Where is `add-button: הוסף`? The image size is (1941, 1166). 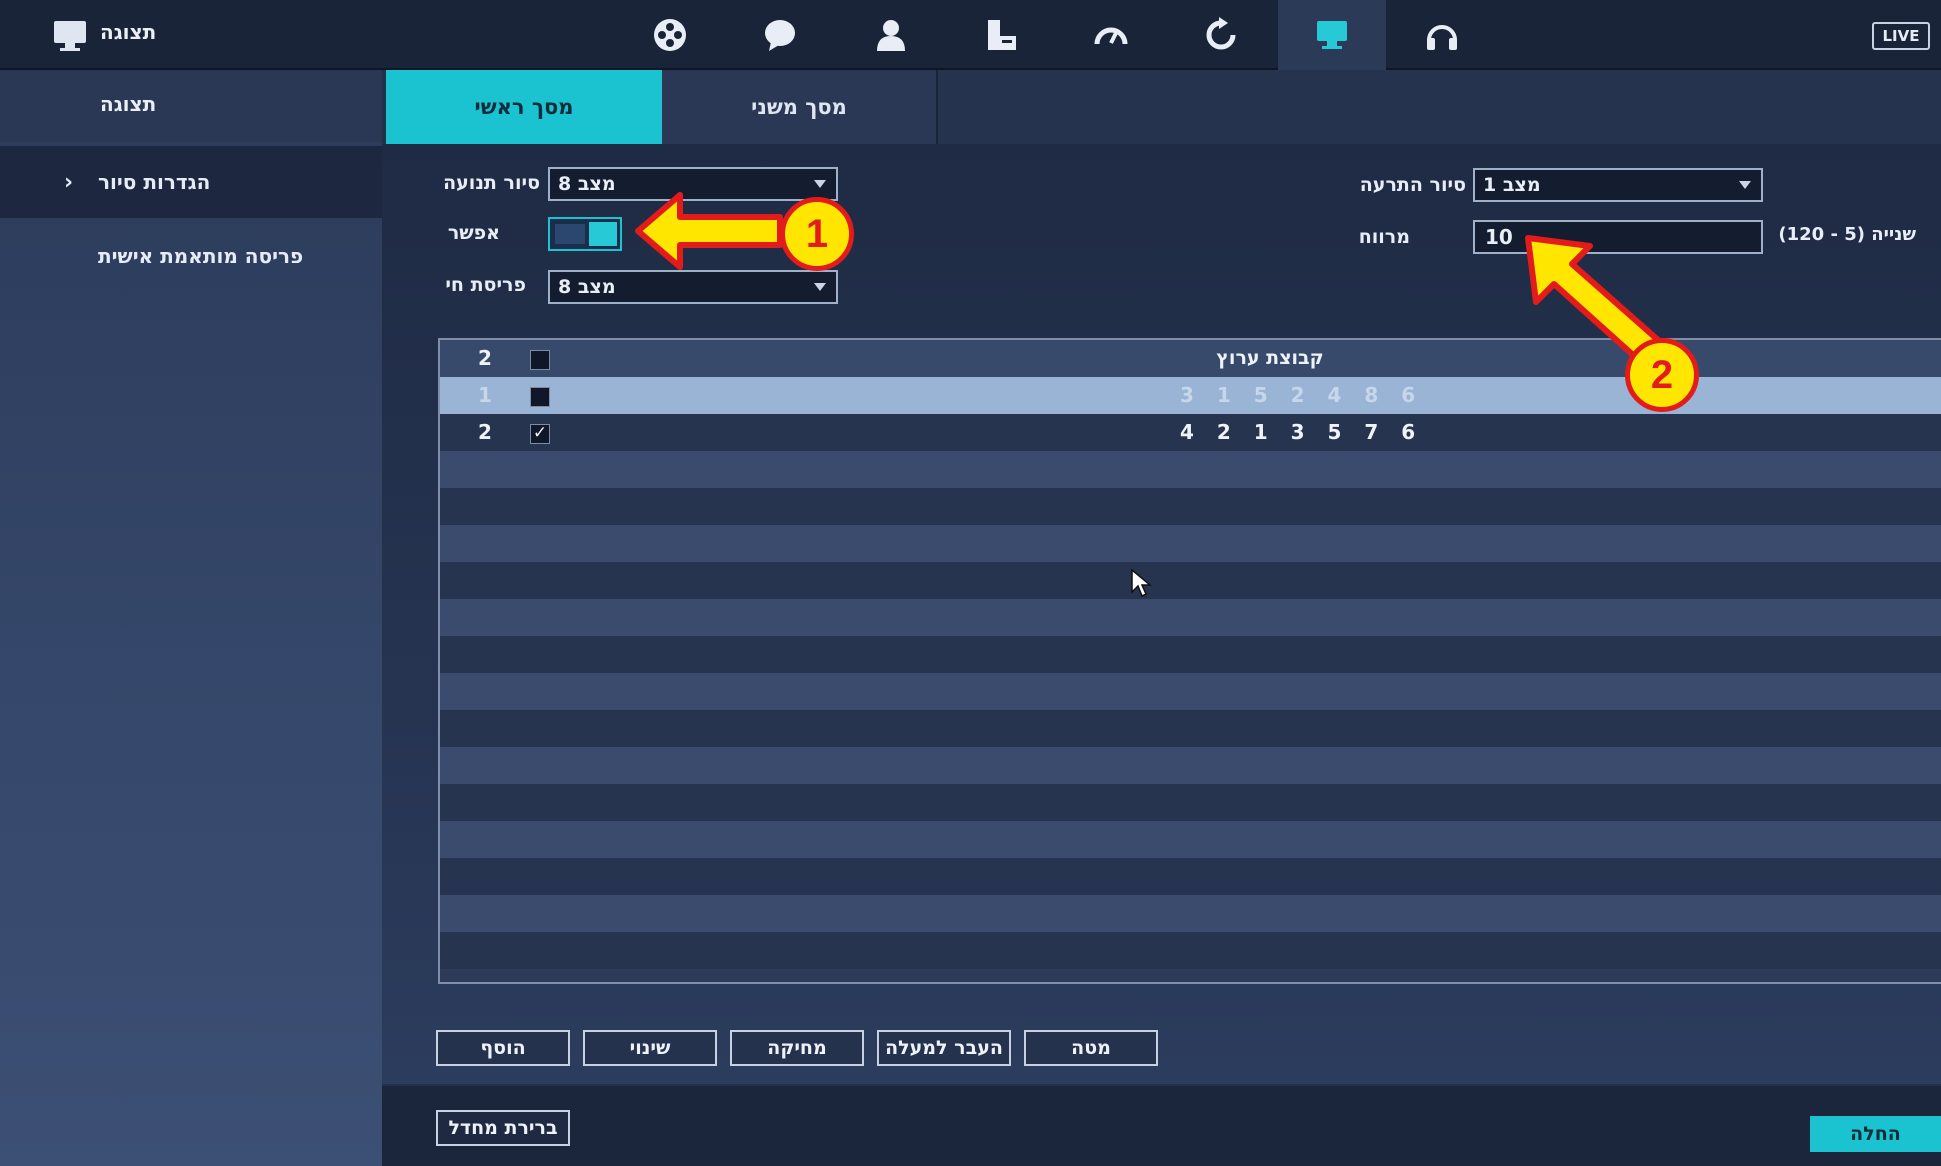 add-button: הוסף is located at coordinates (503, 1048).